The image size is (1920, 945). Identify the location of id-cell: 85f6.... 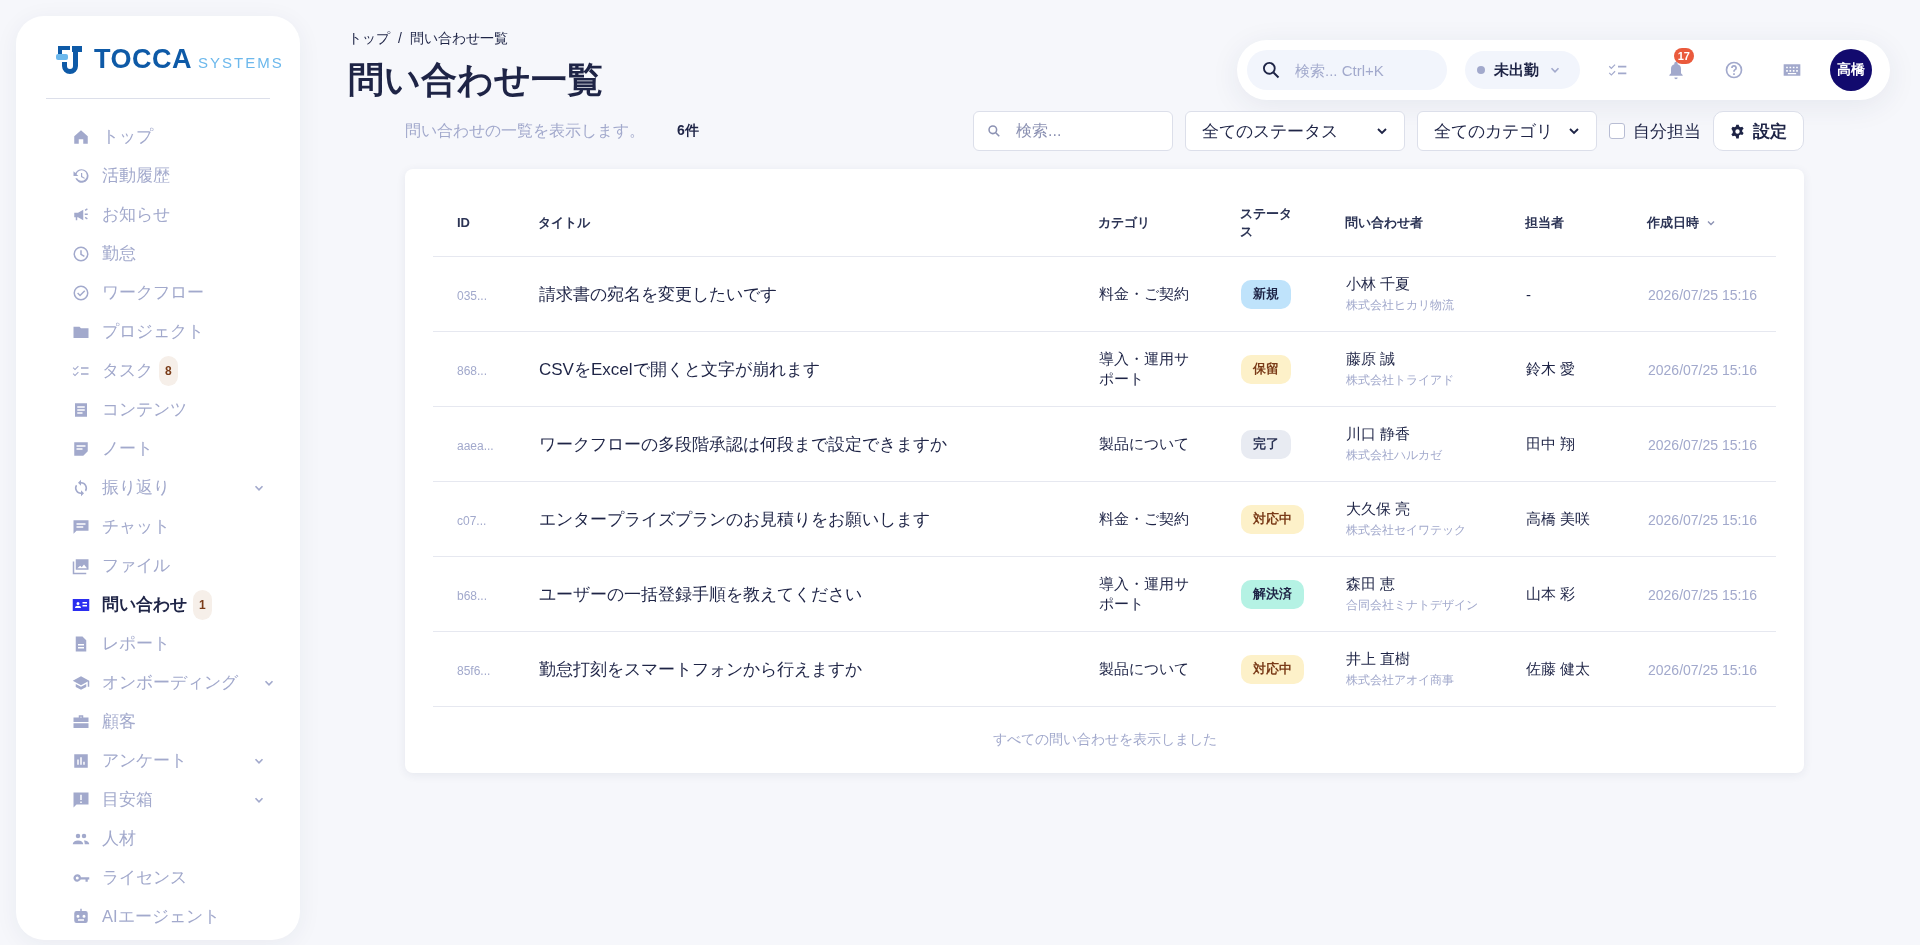
(474, 670).